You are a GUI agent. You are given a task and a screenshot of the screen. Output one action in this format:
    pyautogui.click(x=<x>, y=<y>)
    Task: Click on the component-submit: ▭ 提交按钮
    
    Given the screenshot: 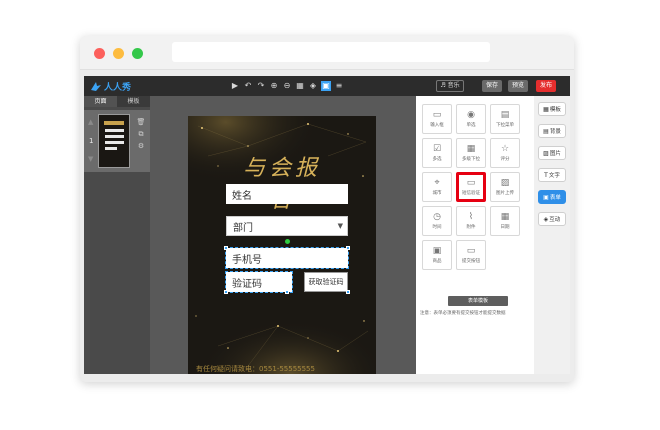 What is the action you would take?
    pyautogui.click(x=471, y=255)
    